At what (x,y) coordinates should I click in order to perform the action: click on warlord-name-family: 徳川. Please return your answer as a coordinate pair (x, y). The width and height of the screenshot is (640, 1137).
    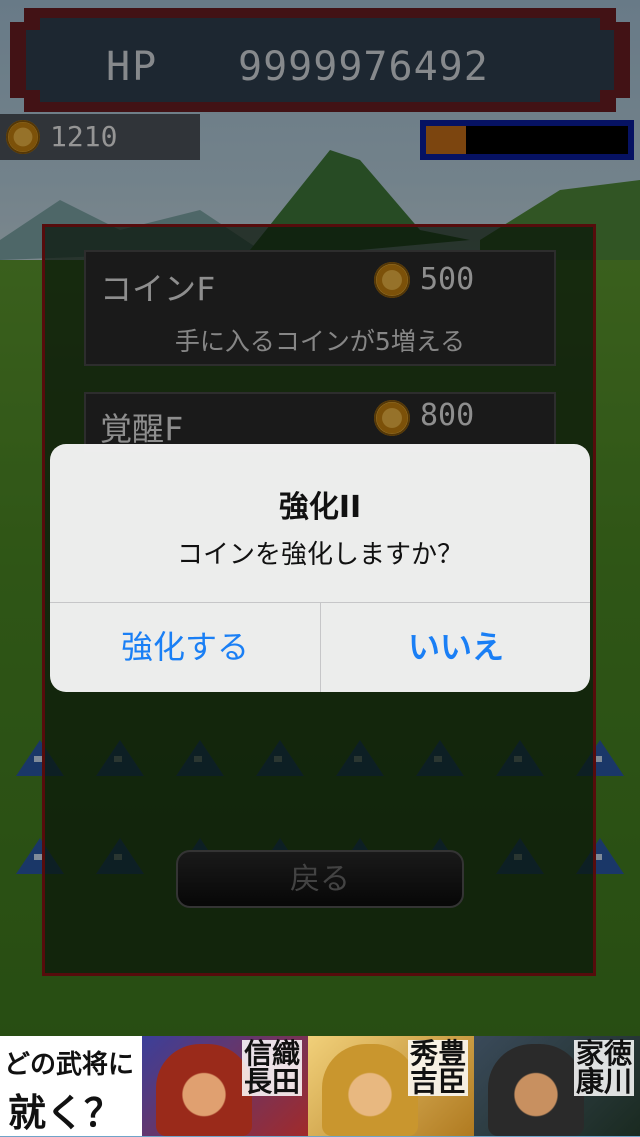
    Looking at the image, I should click on (618, 1067).